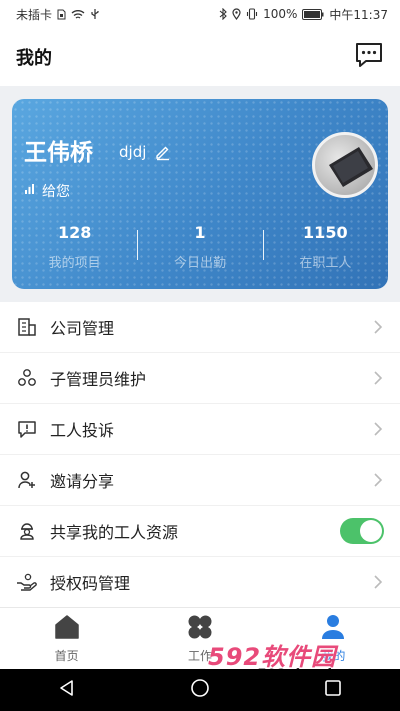  Describe the element at coordinates (90, 583) in the screenshot. I see `menu-label: 授权码管理` at that location.